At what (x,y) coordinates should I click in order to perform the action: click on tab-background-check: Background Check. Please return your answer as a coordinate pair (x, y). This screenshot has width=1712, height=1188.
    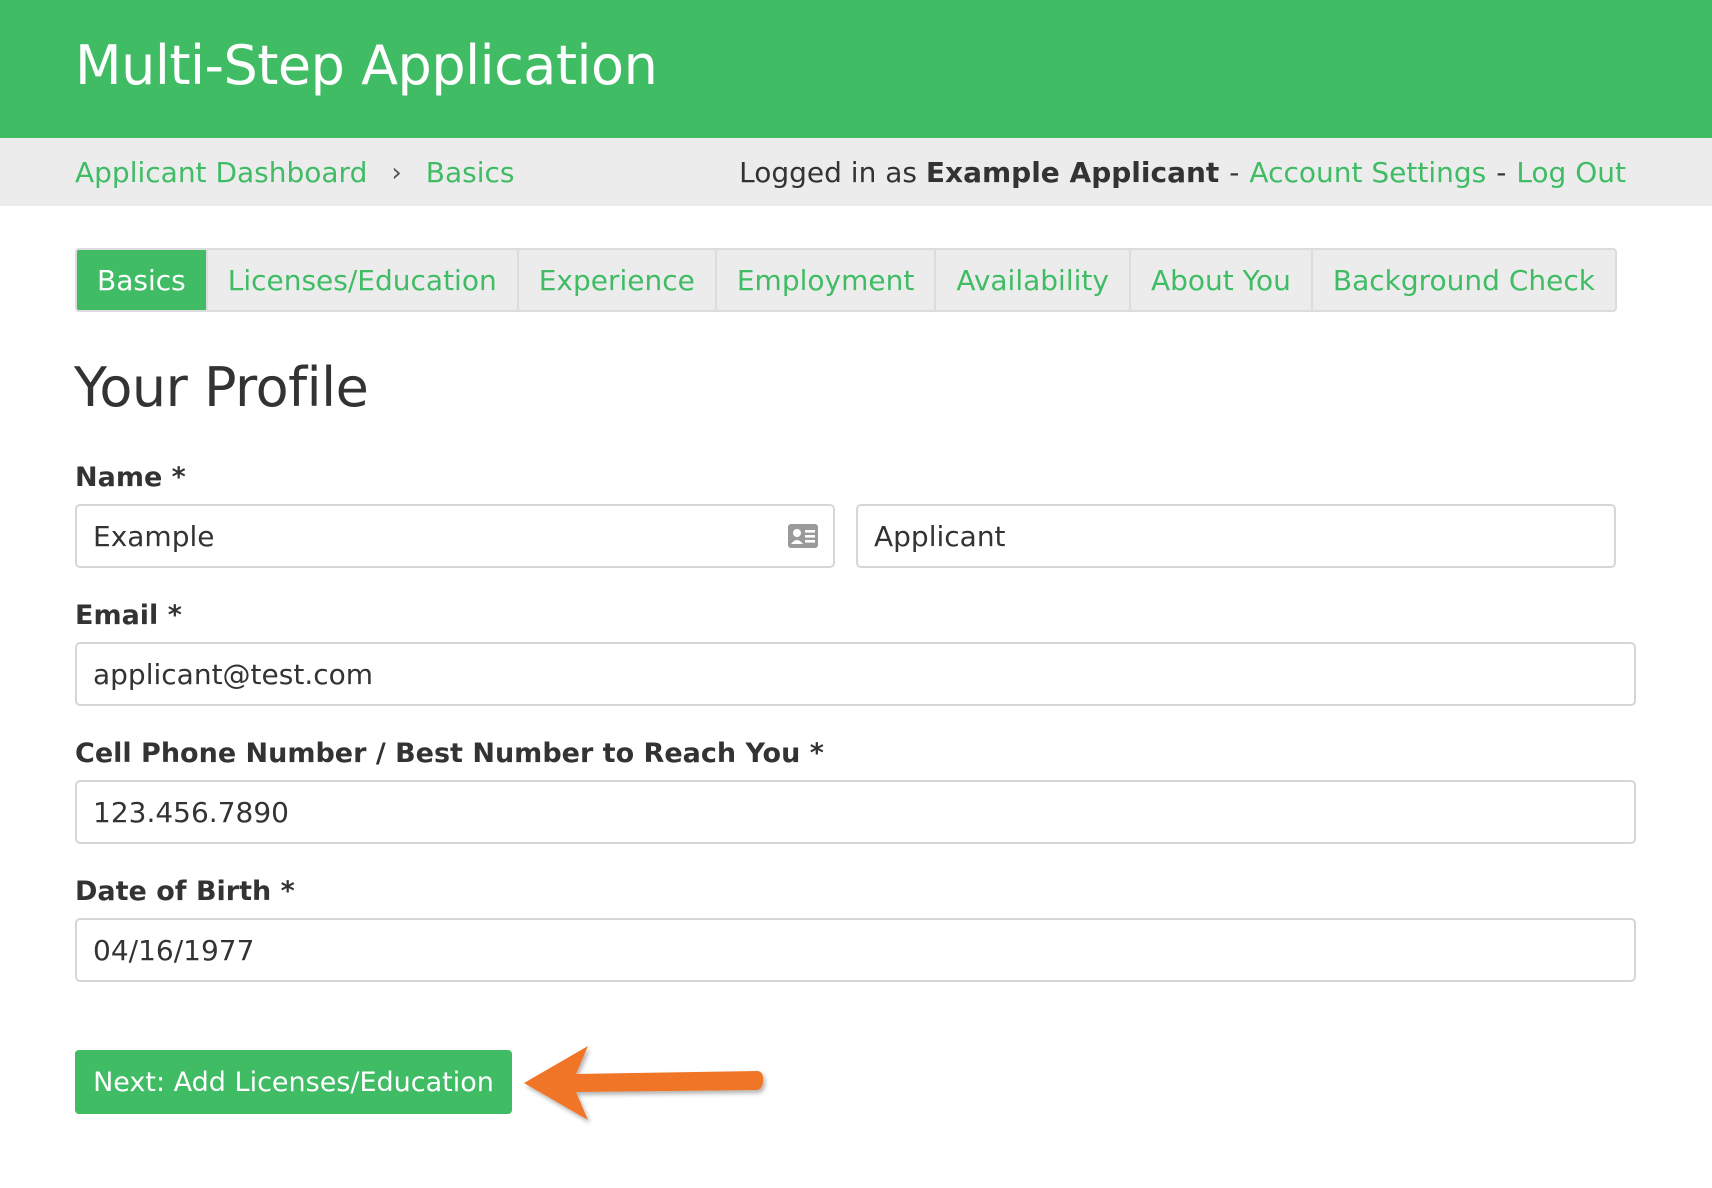
    Looking at the image, I should click on (1464, 280).